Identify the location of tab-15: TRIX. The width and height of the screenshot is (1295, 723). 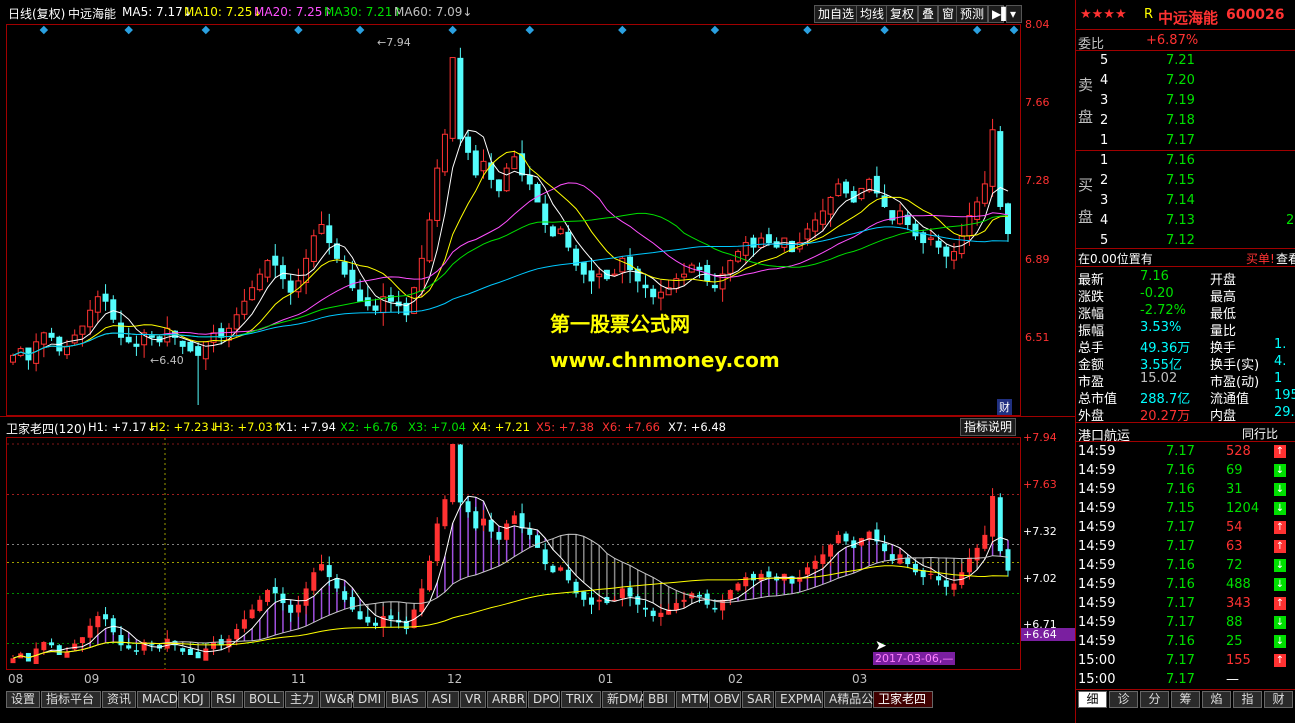
(581, 699).